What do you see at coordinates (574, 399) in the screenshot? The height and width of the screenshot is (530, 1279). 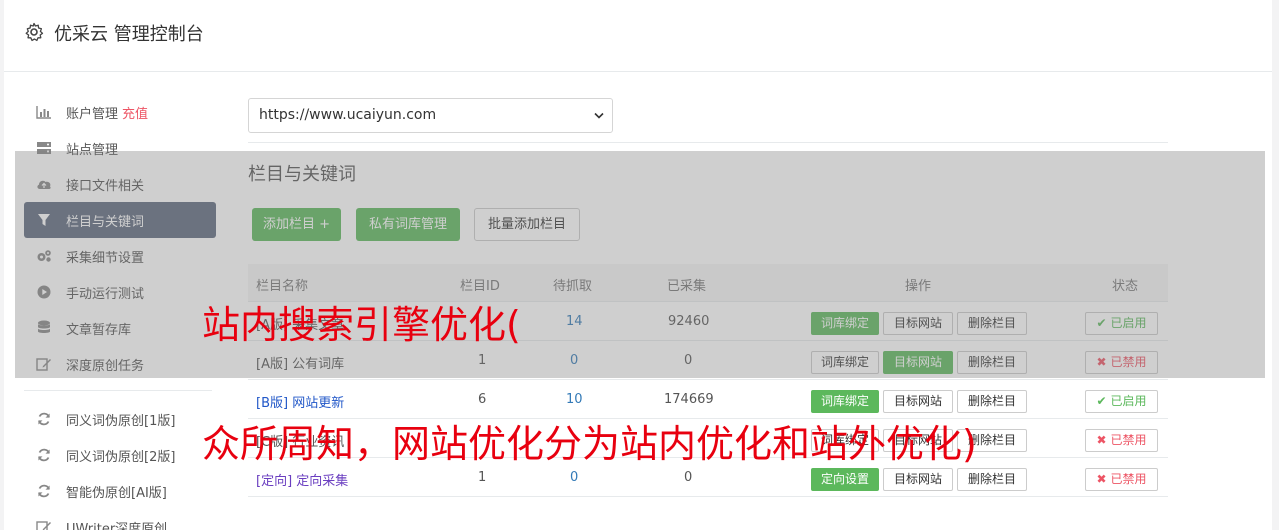 I see `pending-count: 10` at bounding box center [574, 399].